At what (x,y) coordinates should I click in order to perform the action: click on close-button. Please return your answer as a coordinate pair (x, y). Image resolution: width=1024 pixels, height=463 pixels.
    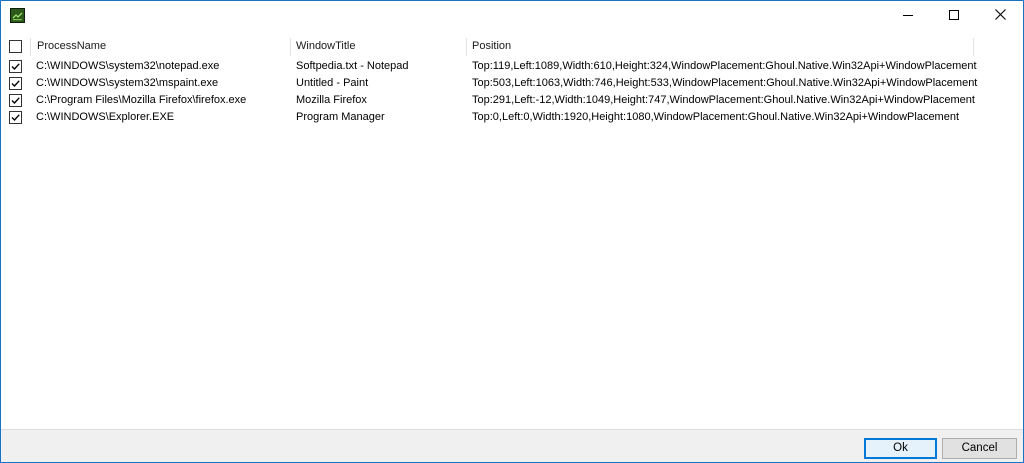
    Looking at the image, I should click on (1000, 16).